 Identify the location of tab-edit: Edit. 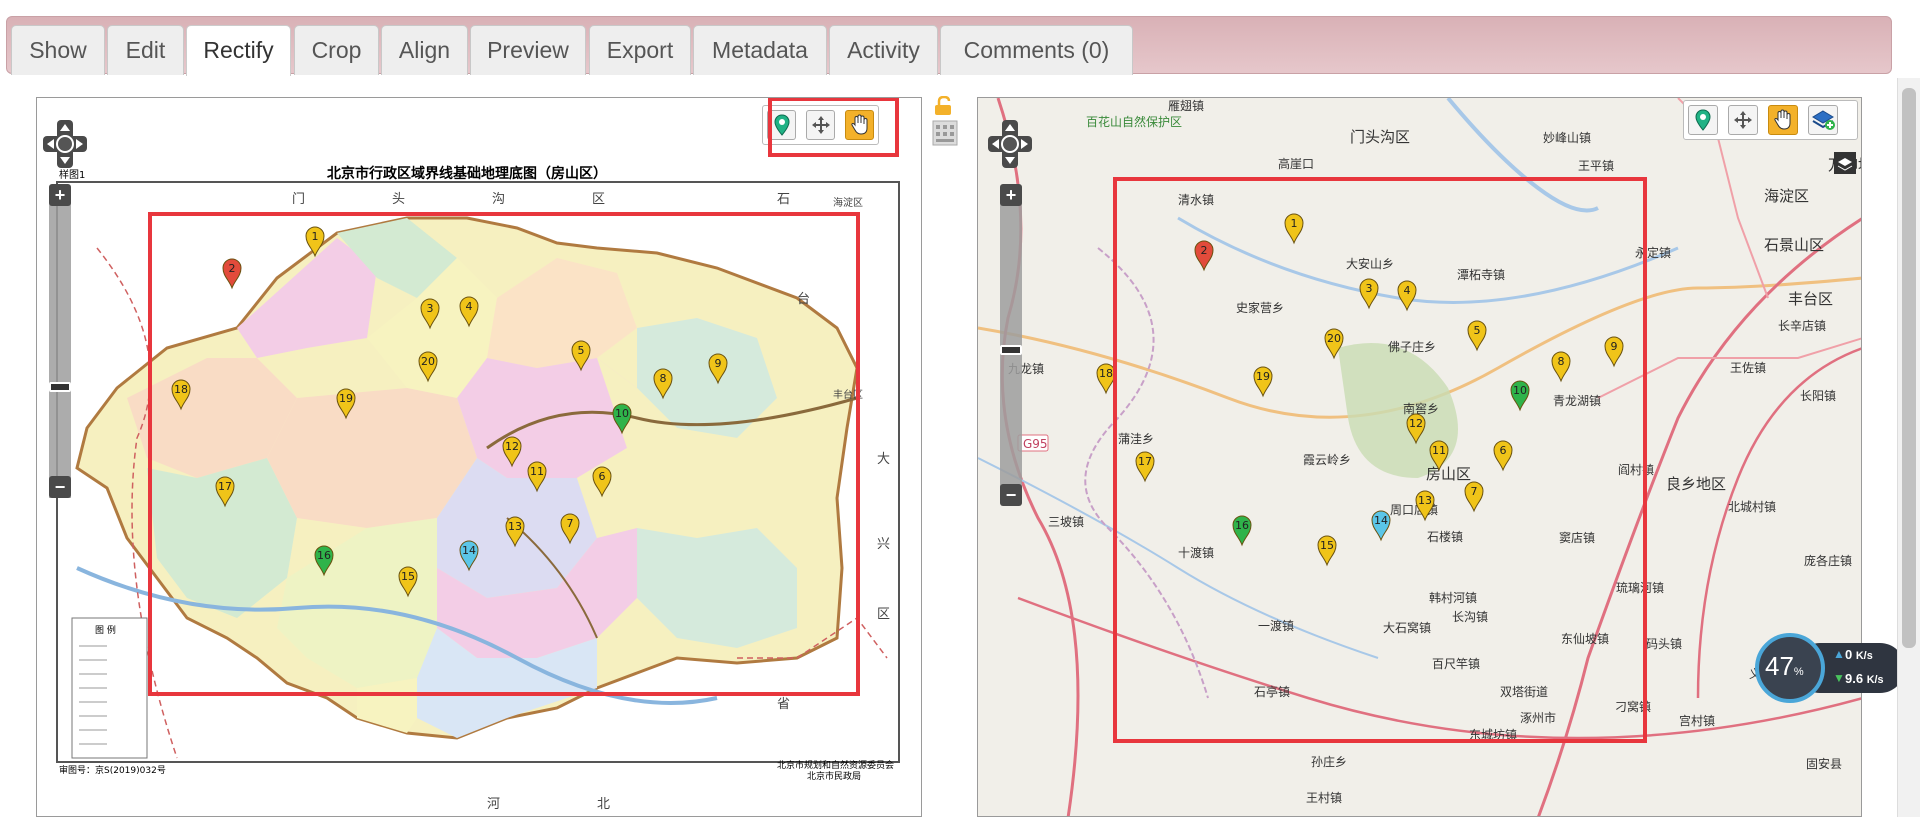
(145, 50).